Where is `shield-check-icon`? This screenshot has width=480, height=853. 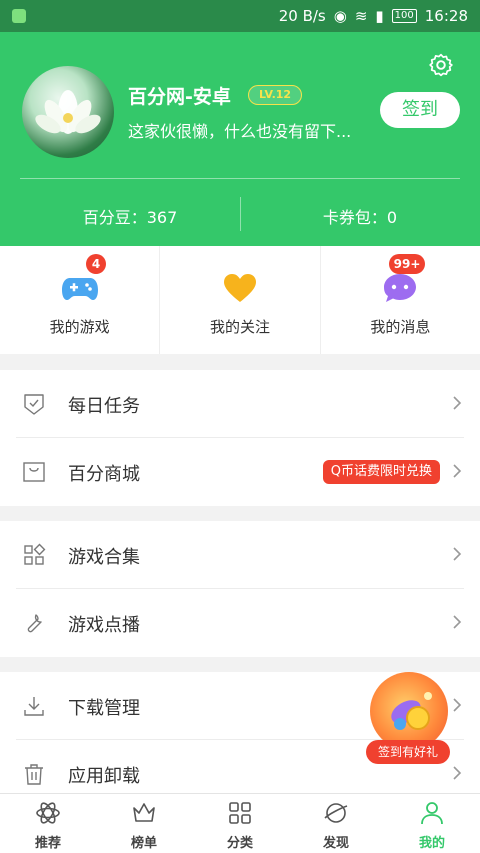
shield-check-icon is located at coordinates (34, 404).